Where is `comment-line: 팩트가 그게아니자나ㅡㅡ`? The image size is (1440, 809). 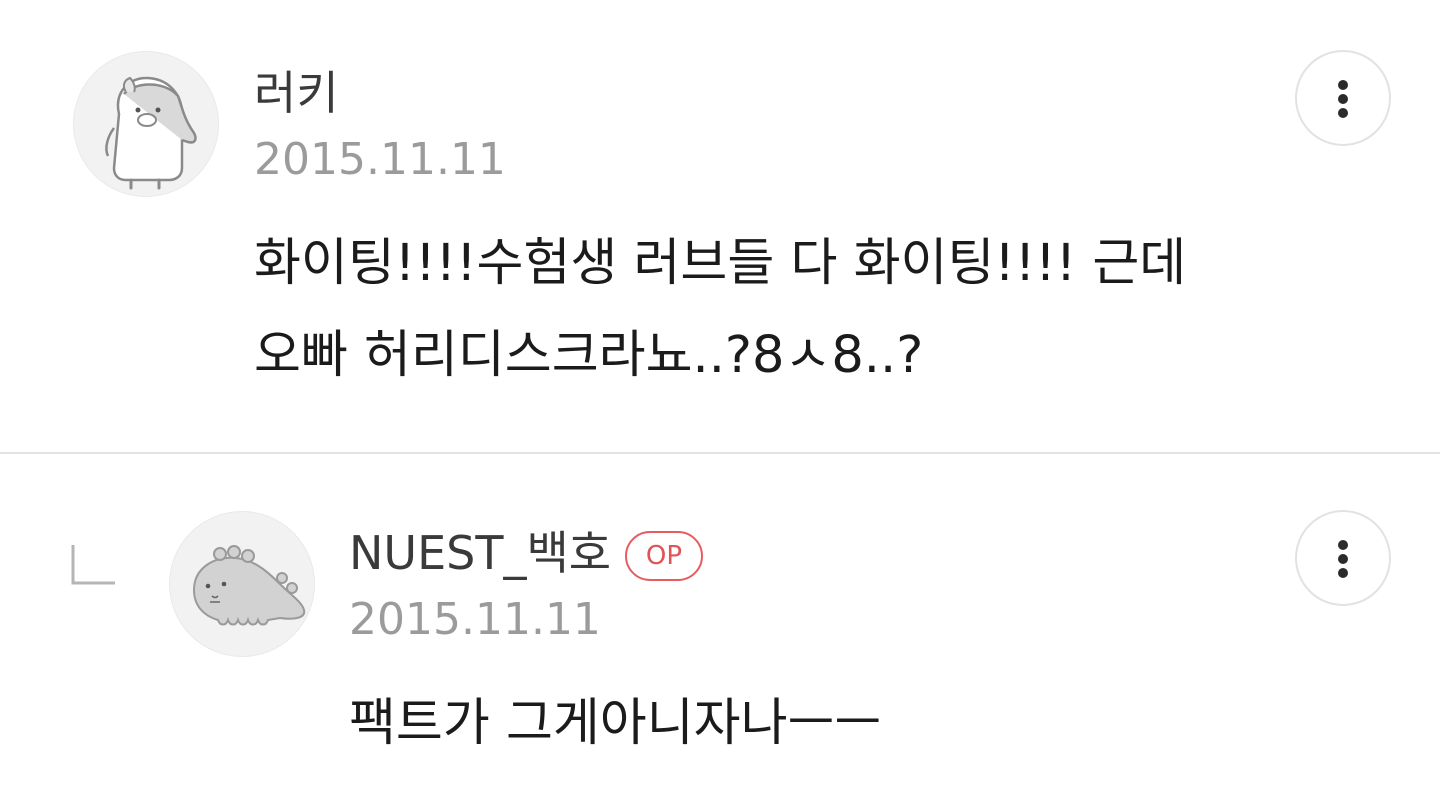
comment-line: 팩트가 그게아니자나ㅡㅡ is located at coordinates (615, 723).